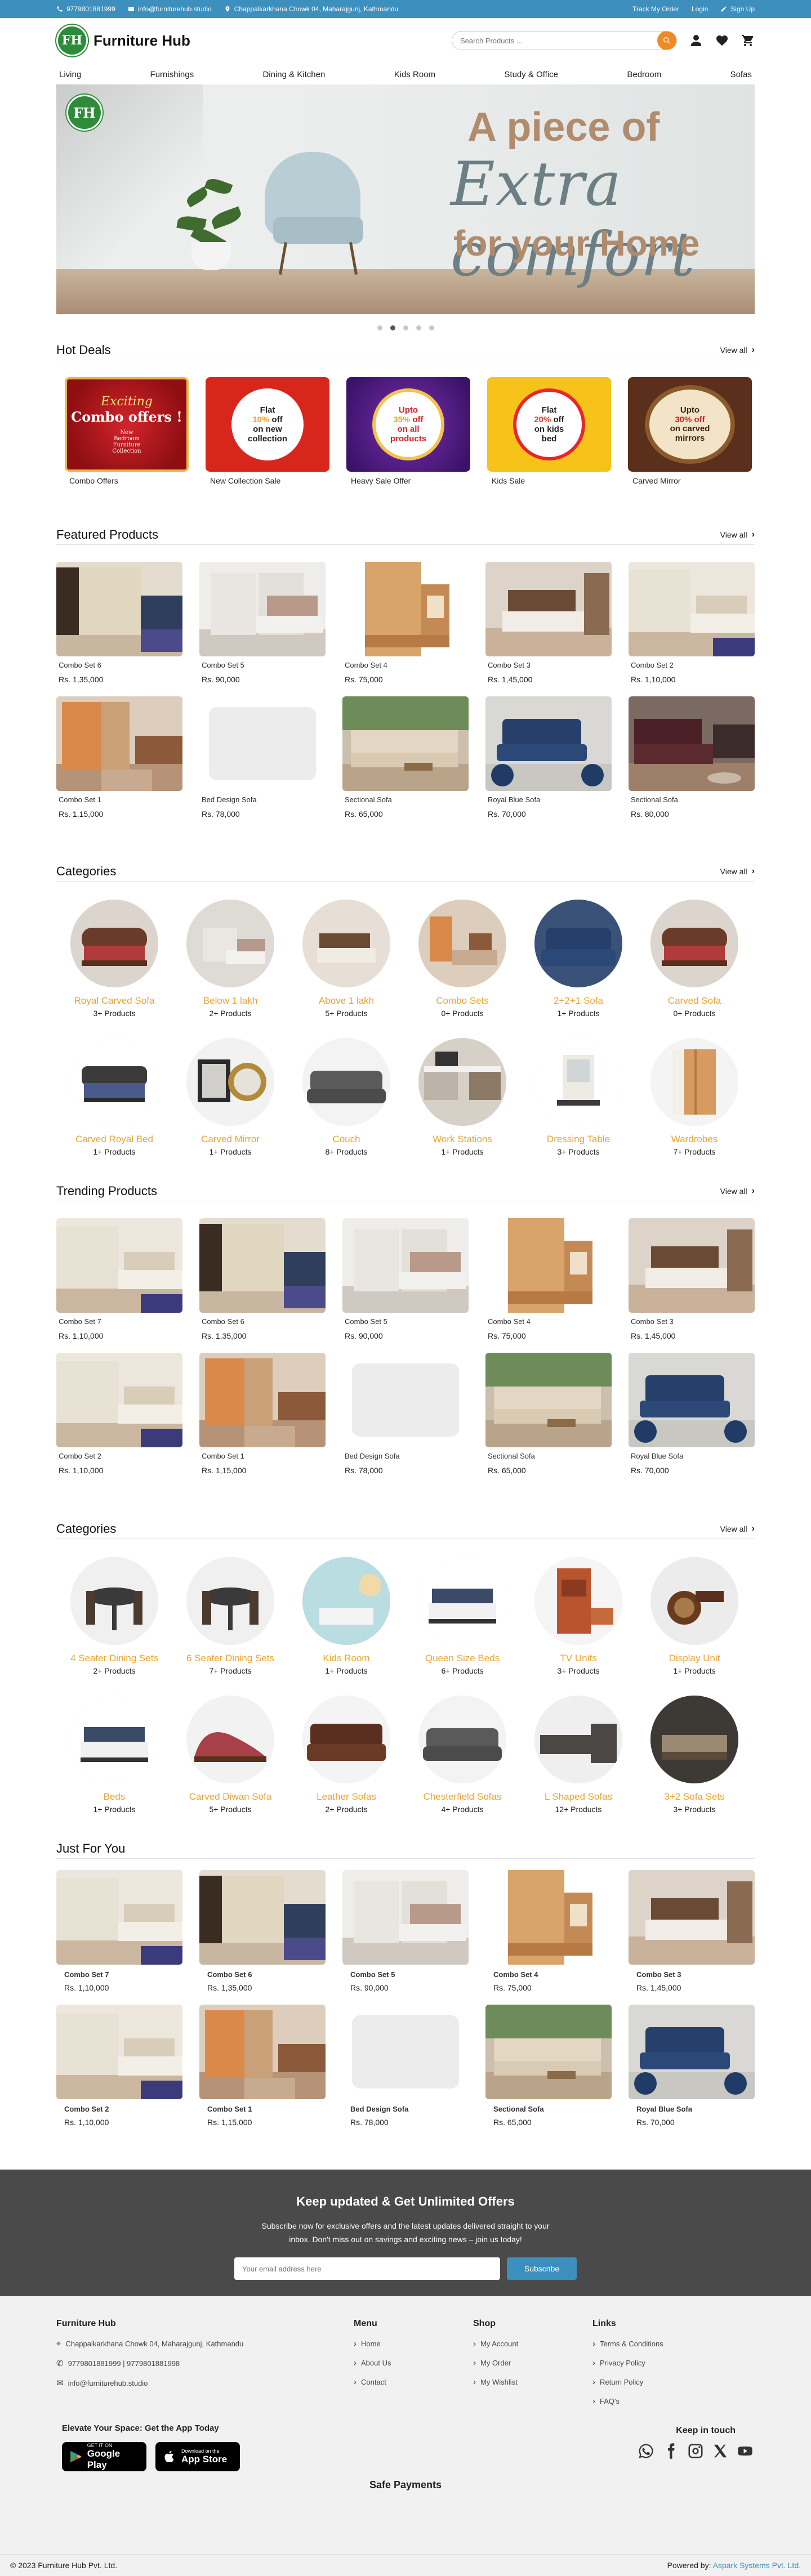  Describe the element at coordinates (495, 2344) in the screenshot. I see `footer-link-account: › My Account` at that location.